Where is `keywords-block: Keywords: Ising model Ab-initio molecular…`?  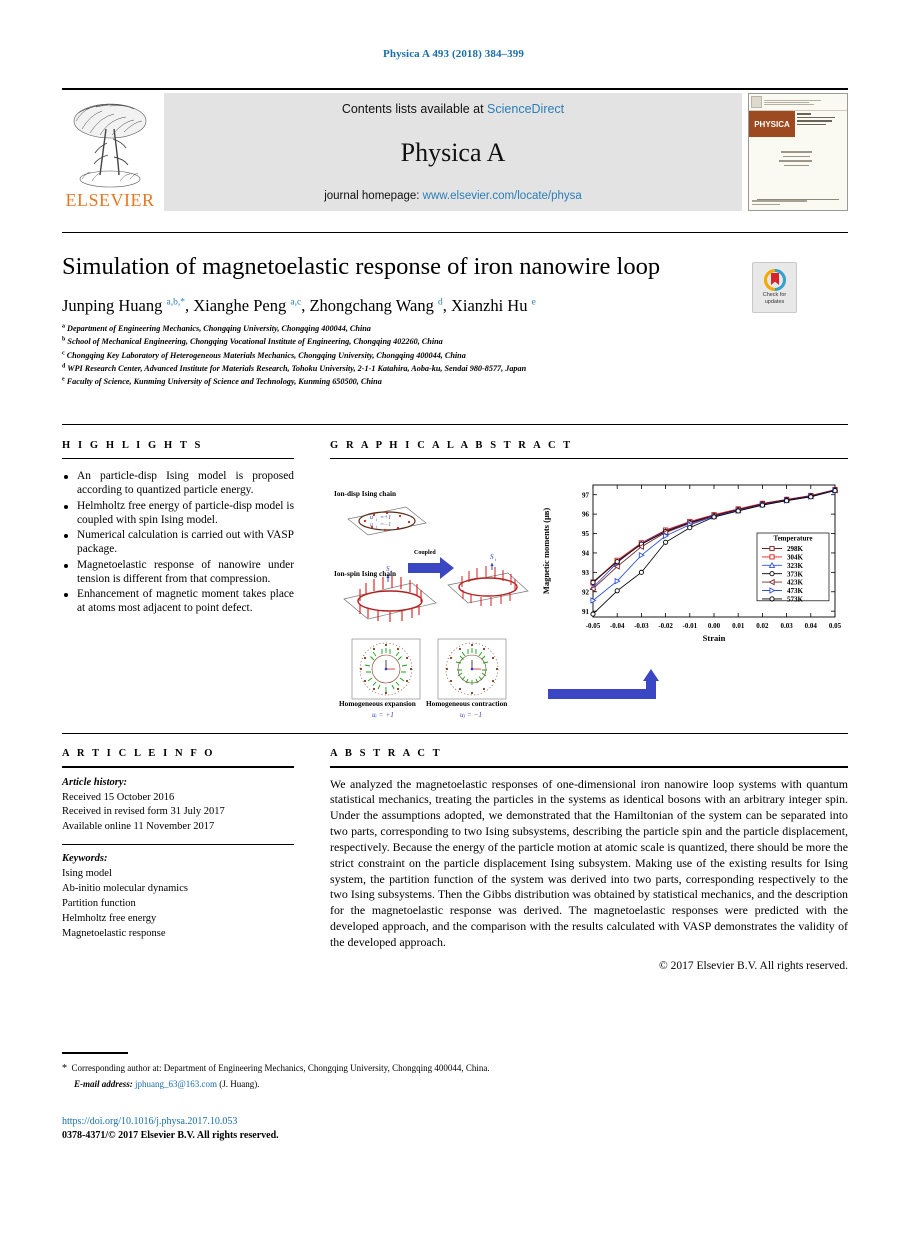
keywords-block: Keywords: Ising model Ab-initio molecular… is located at coordinates (178, 896).